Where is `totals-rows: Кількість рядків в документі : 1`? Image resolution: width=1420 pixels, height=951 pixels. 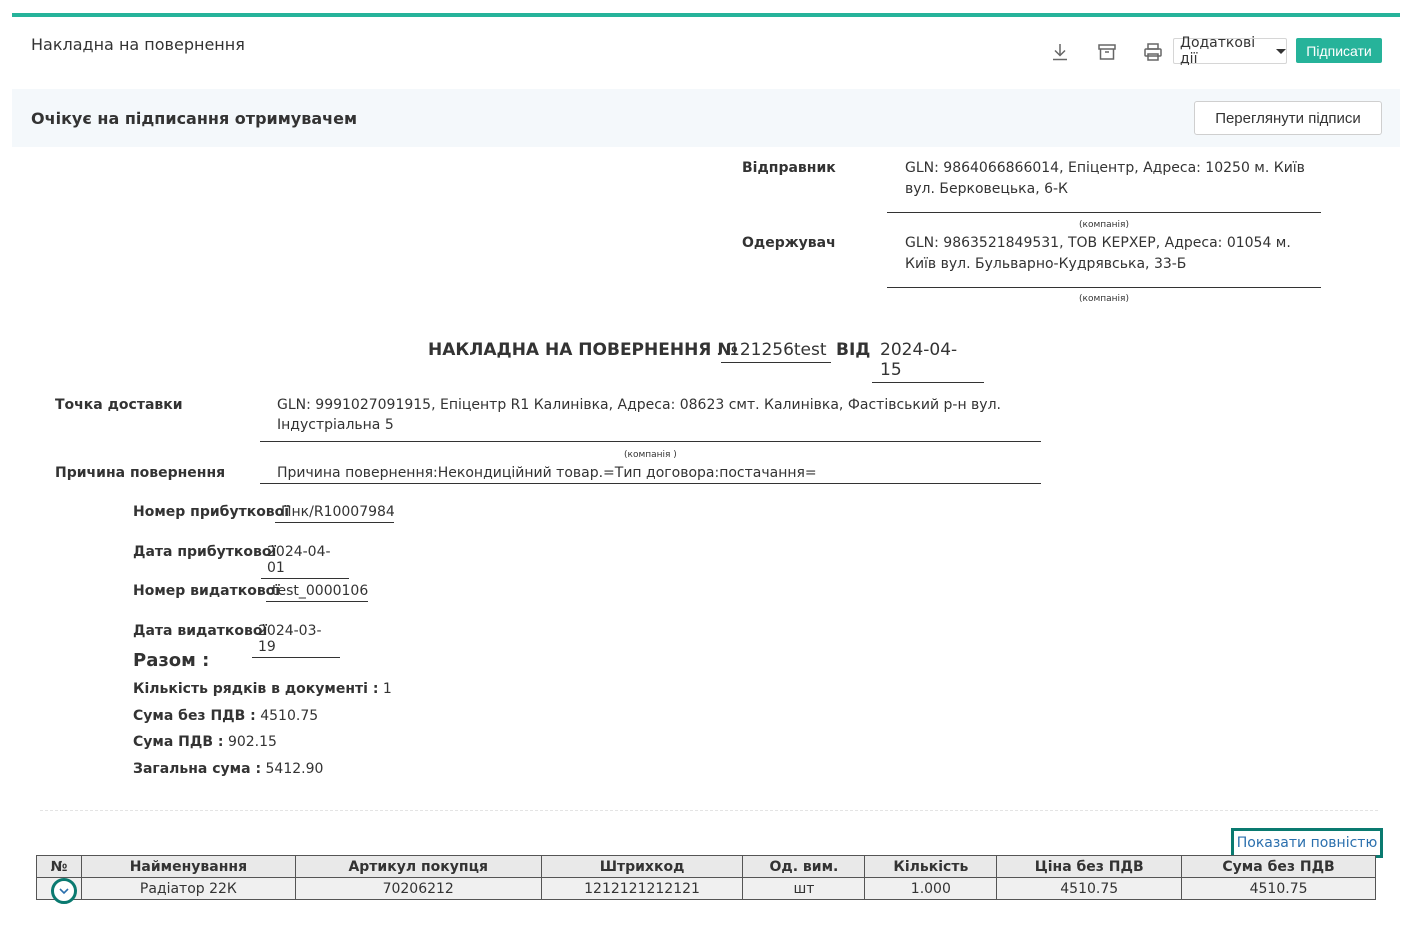
totals-rows: Кількість рядків в документі : 1 is located at coordinates (262, 689).